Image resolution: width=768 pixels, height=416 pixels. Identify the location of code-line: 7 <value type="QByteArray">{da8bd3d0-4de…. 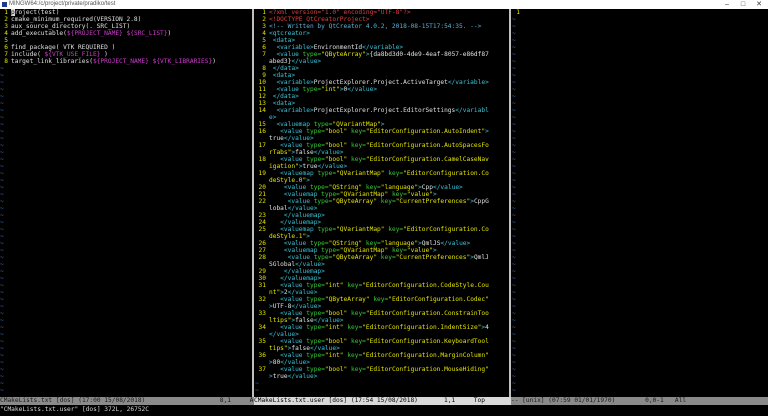
(381, 54).